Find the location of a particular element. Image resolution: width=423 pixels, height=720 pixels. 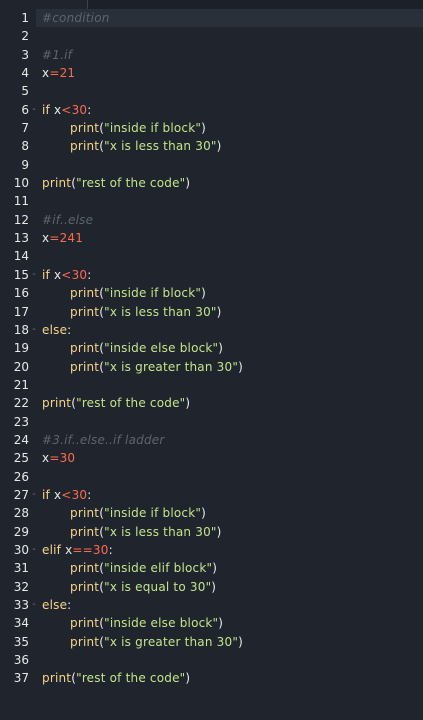

code-text: #3.if..else..if ladder is located at coordinates (103, 440).